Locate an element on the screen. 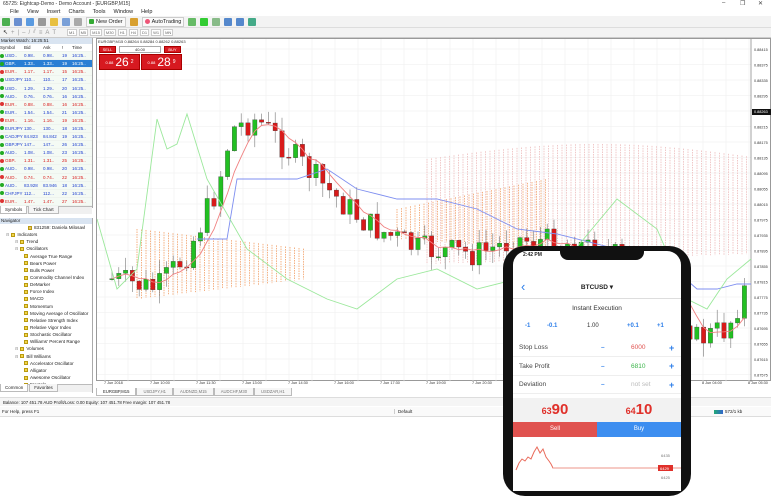  timeframe-h1: H1 is located at coordinates (122, 32).